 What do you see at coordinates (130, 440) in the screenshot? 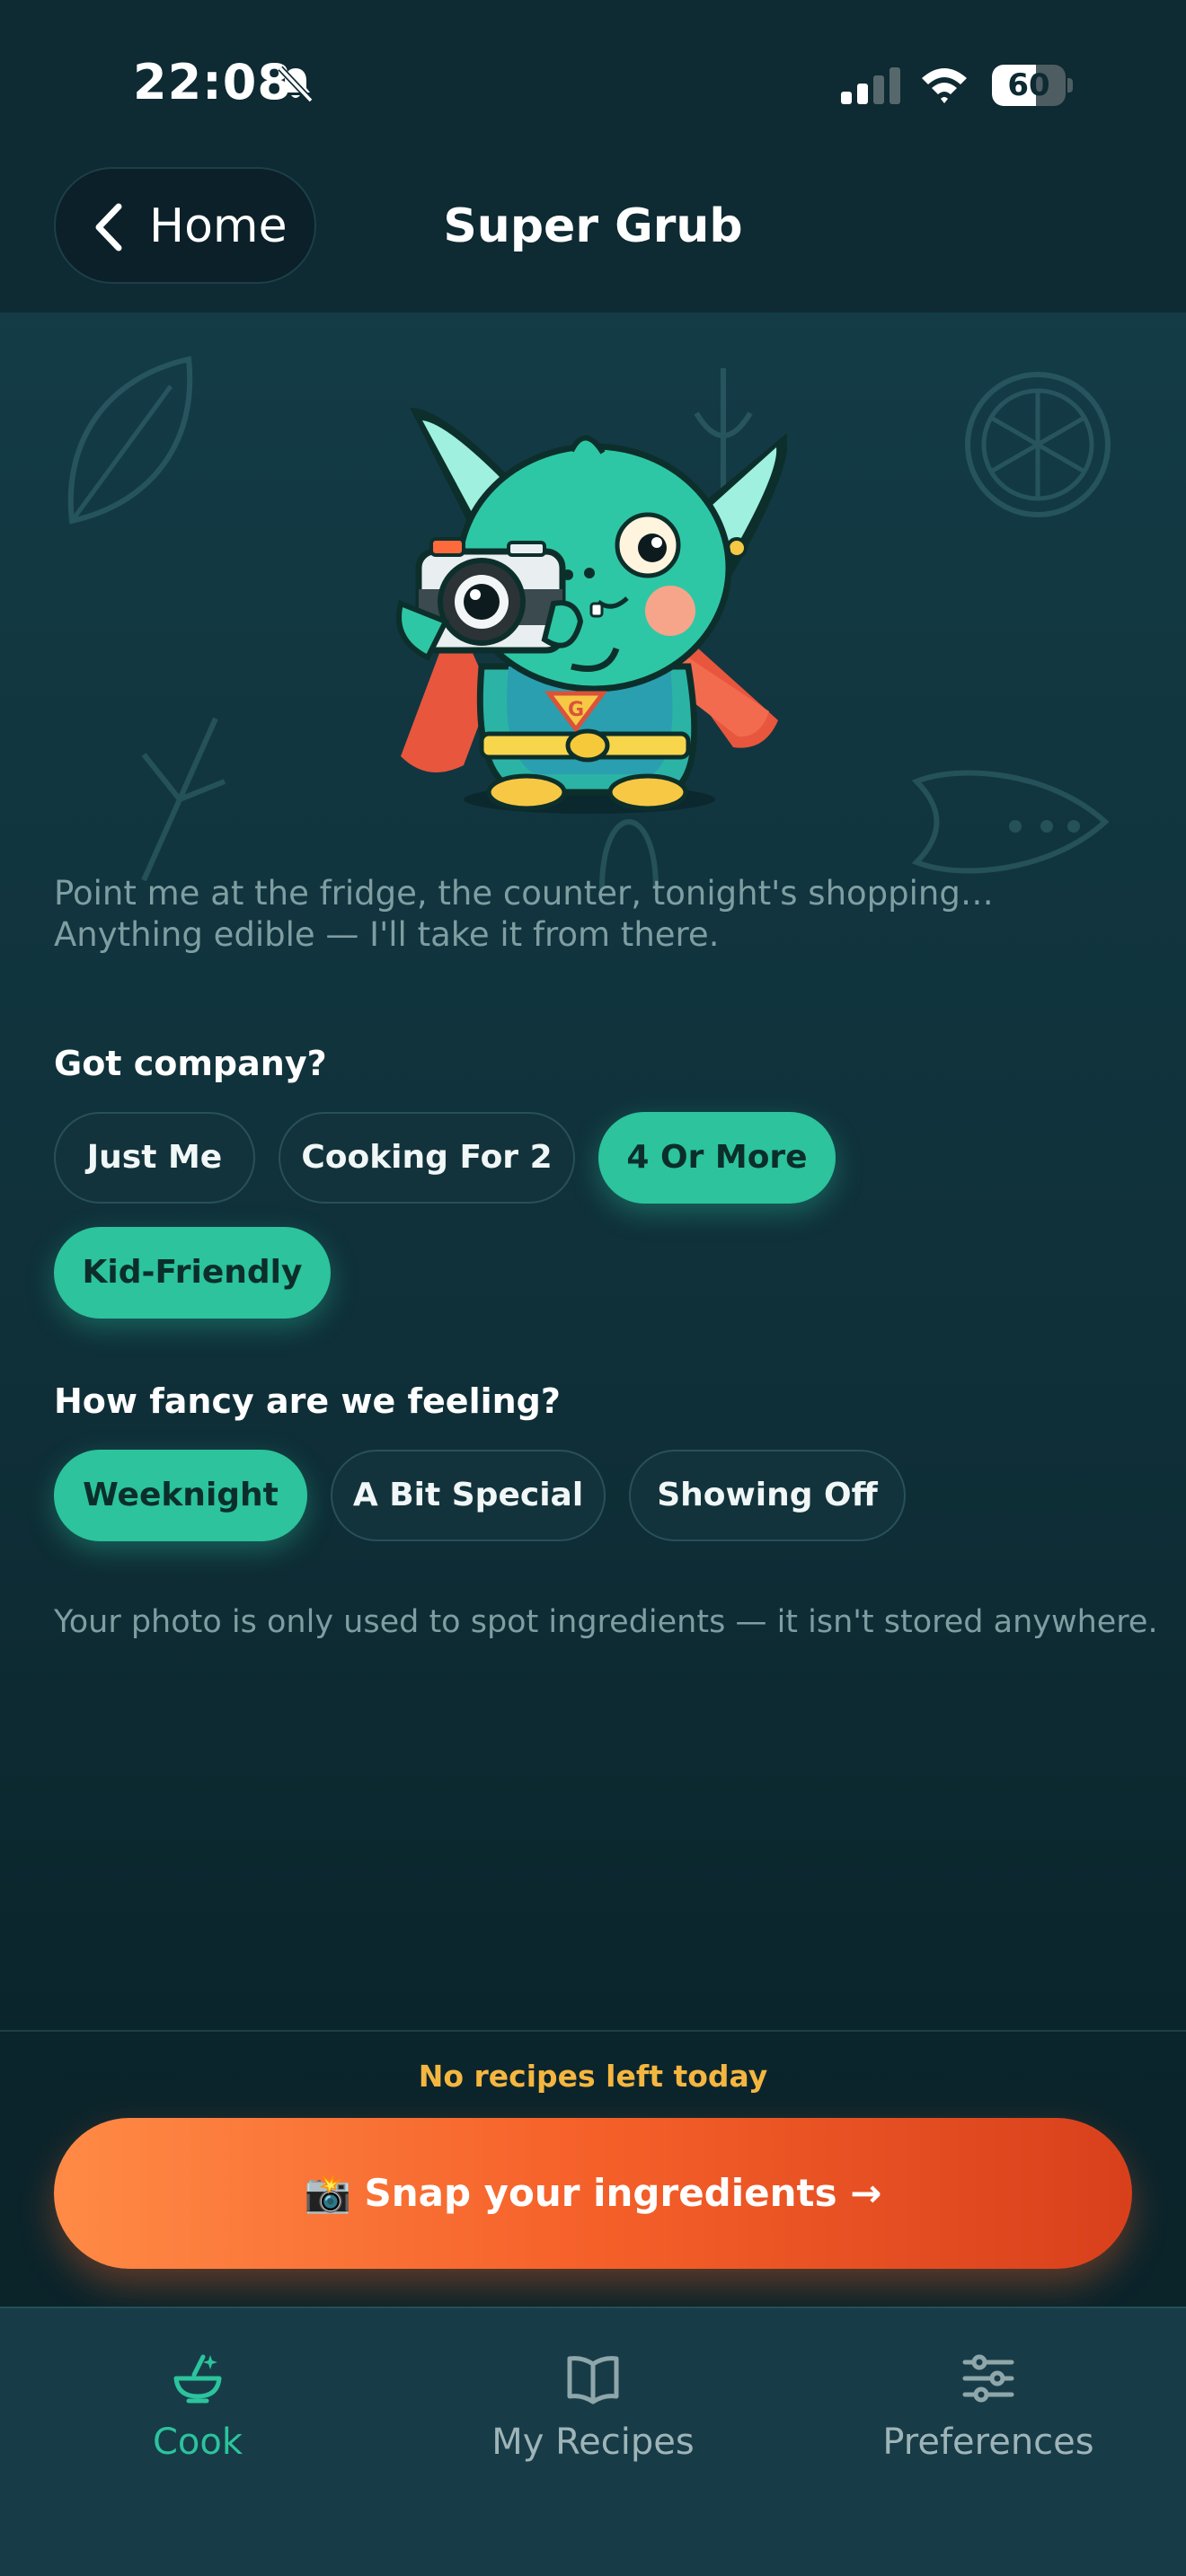
I see `leaf-doodle-icon` at bounding box center [130, 440].